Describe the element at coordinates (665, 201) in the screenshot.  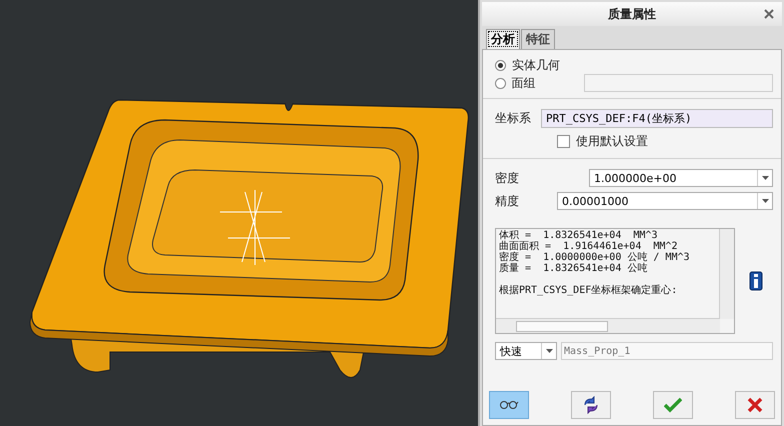
I see `precision-dropdown: 0.00001000` at that location.